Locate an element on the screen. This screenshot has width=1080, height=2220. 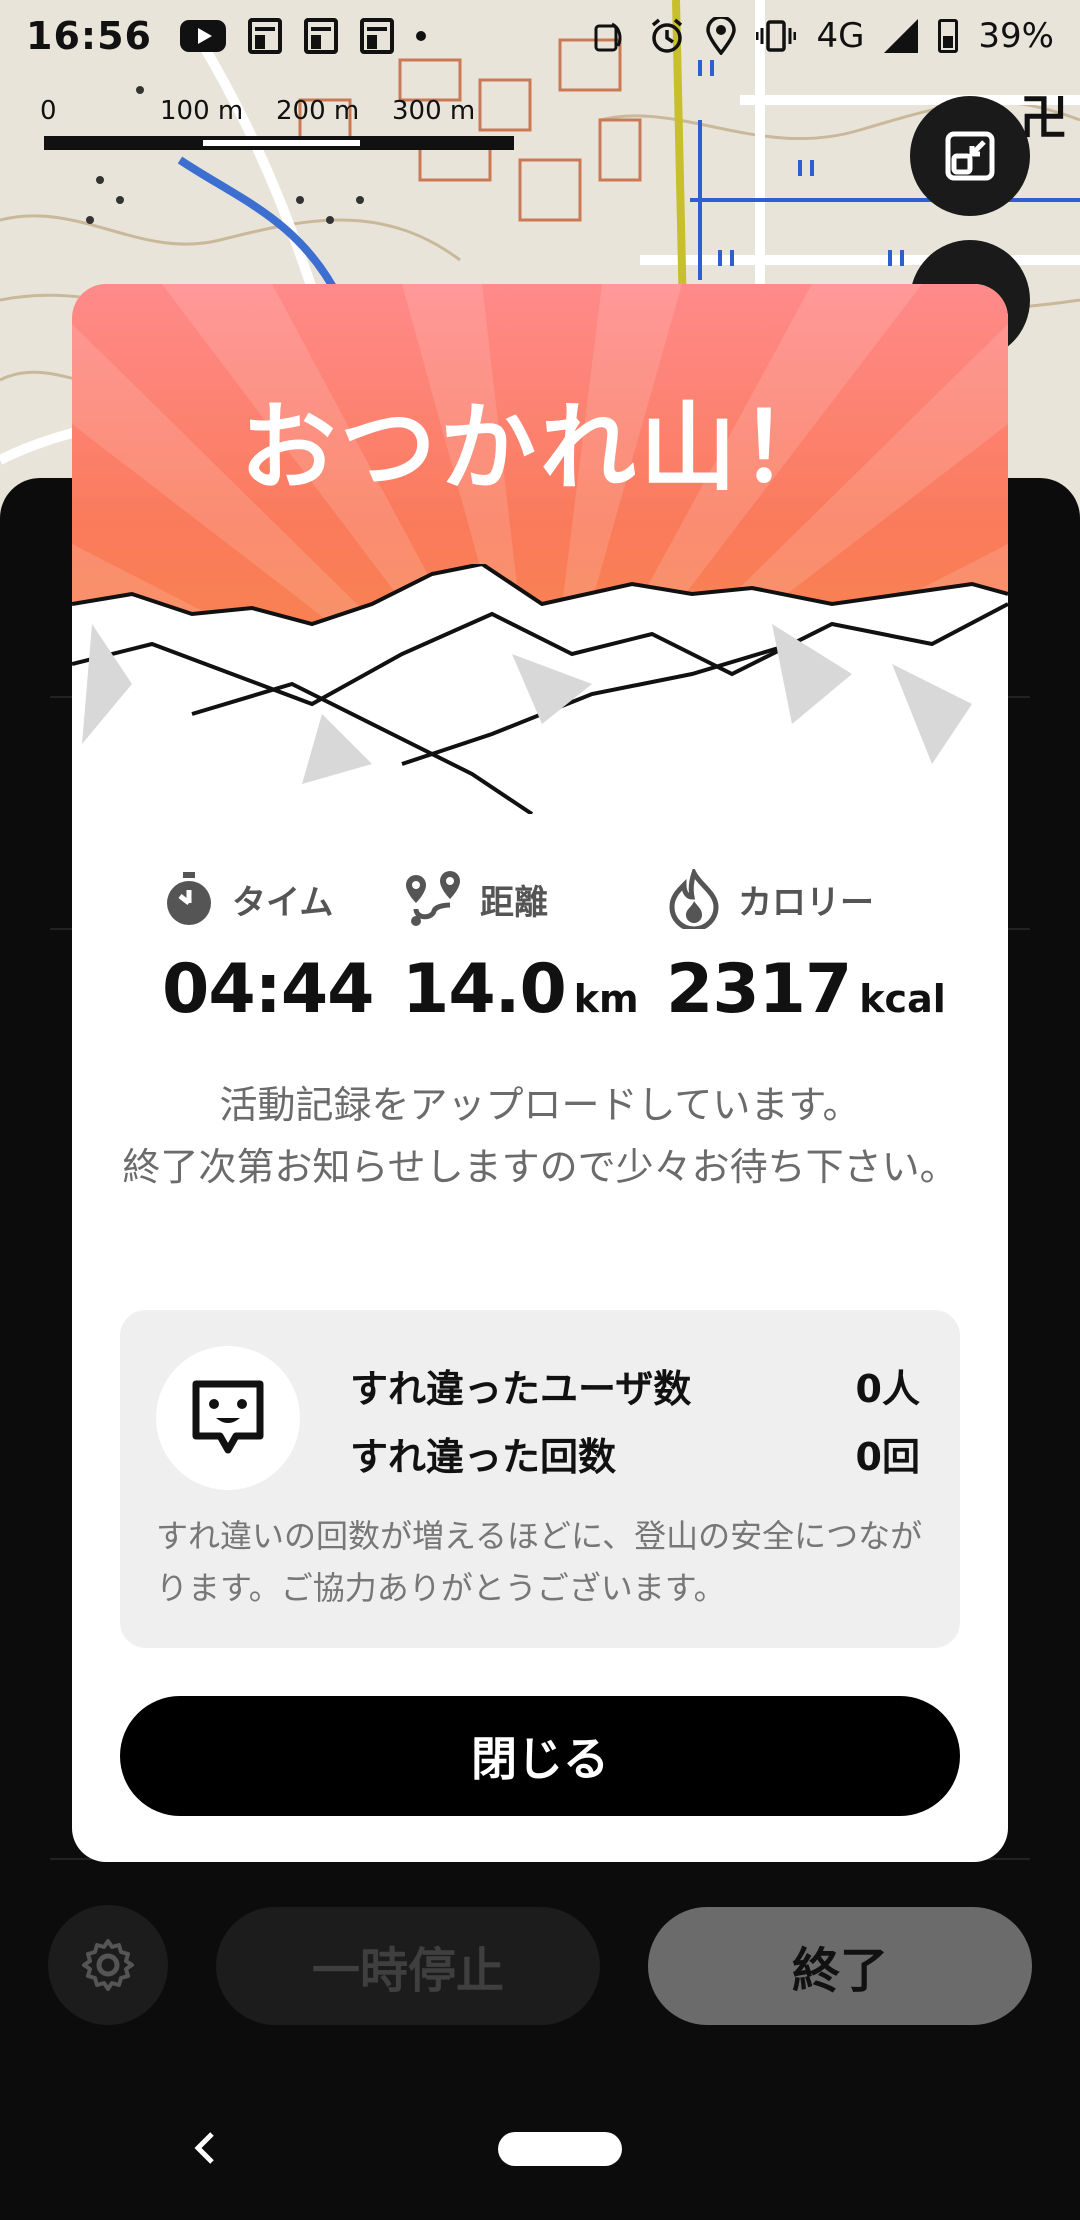
map-scale: 0 100 m 200 m 300 m is located at coordinates (277, 126).